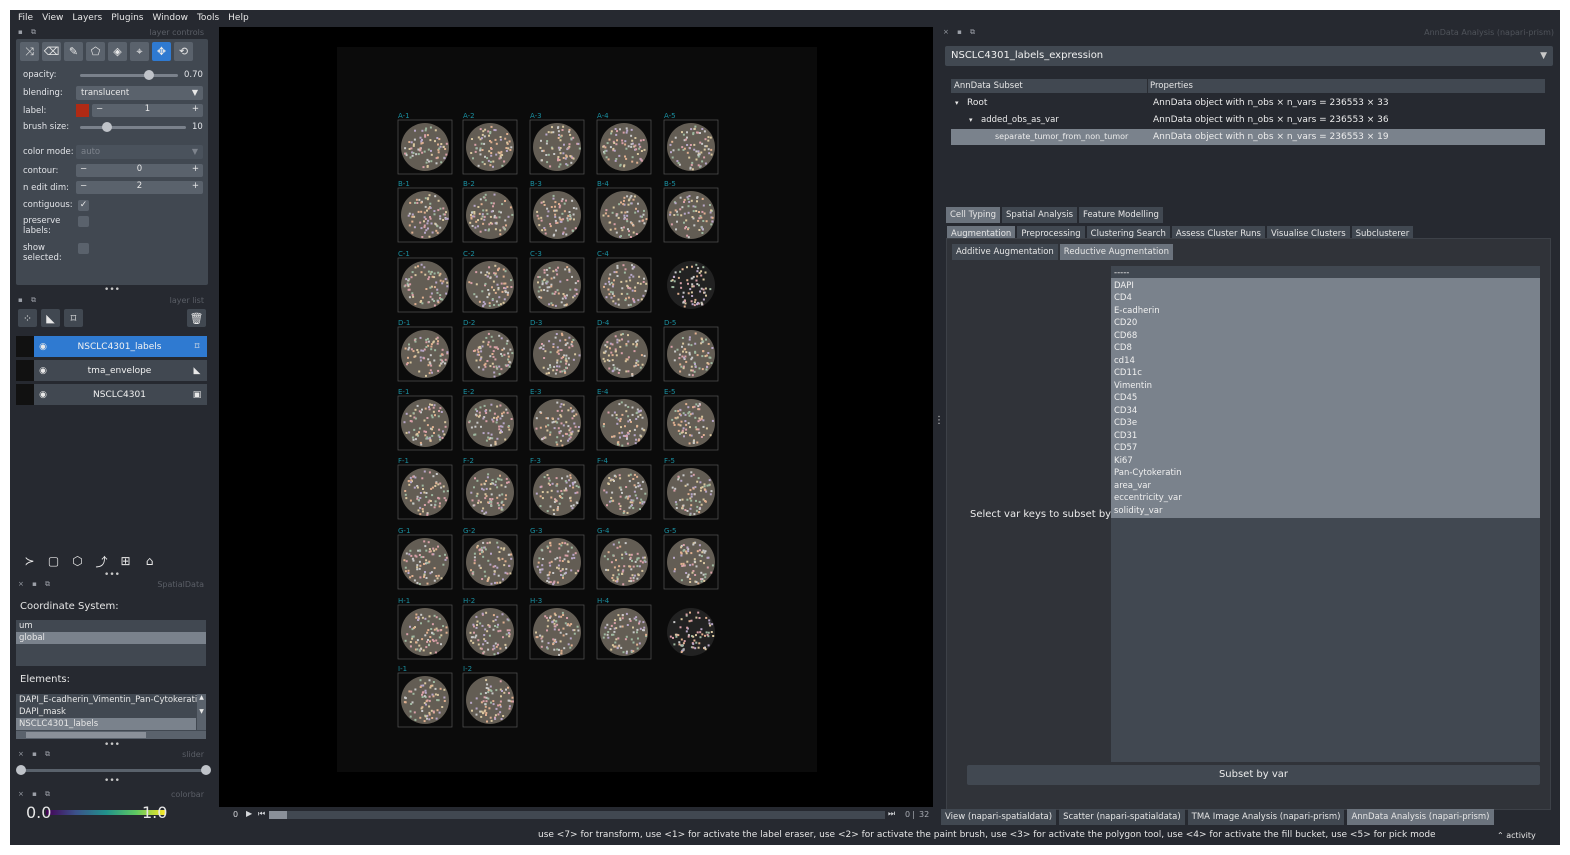  Describe the element at coordinates (201, 712) in the screenshot. I see `vertical-scrollbar: ▲ ▼` at that location.